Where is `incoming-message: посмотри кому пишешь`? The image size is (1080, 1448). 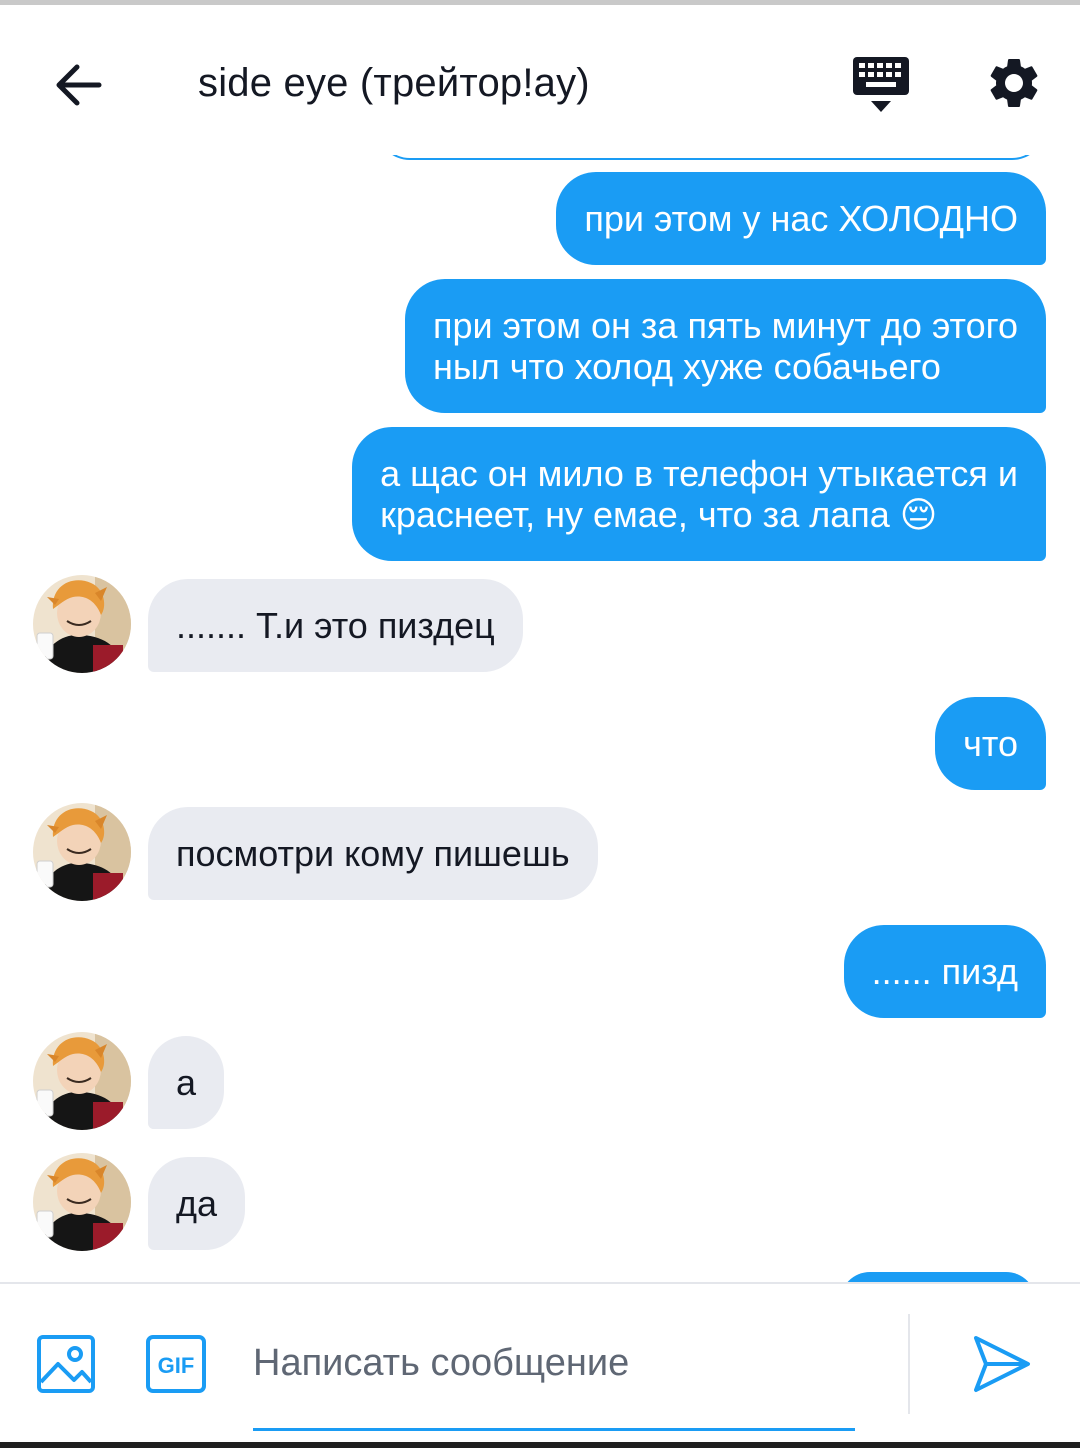 incoming-message: посмотри кому пишешь is located at coordinates (373, 853).